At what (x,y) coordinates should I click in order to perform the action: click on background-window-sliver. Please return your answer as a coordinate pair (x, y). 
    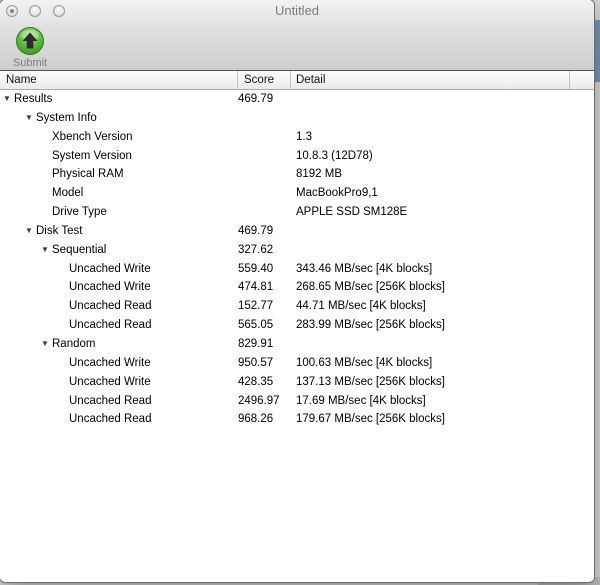
    Looking at the image, I should click on (597, 292).